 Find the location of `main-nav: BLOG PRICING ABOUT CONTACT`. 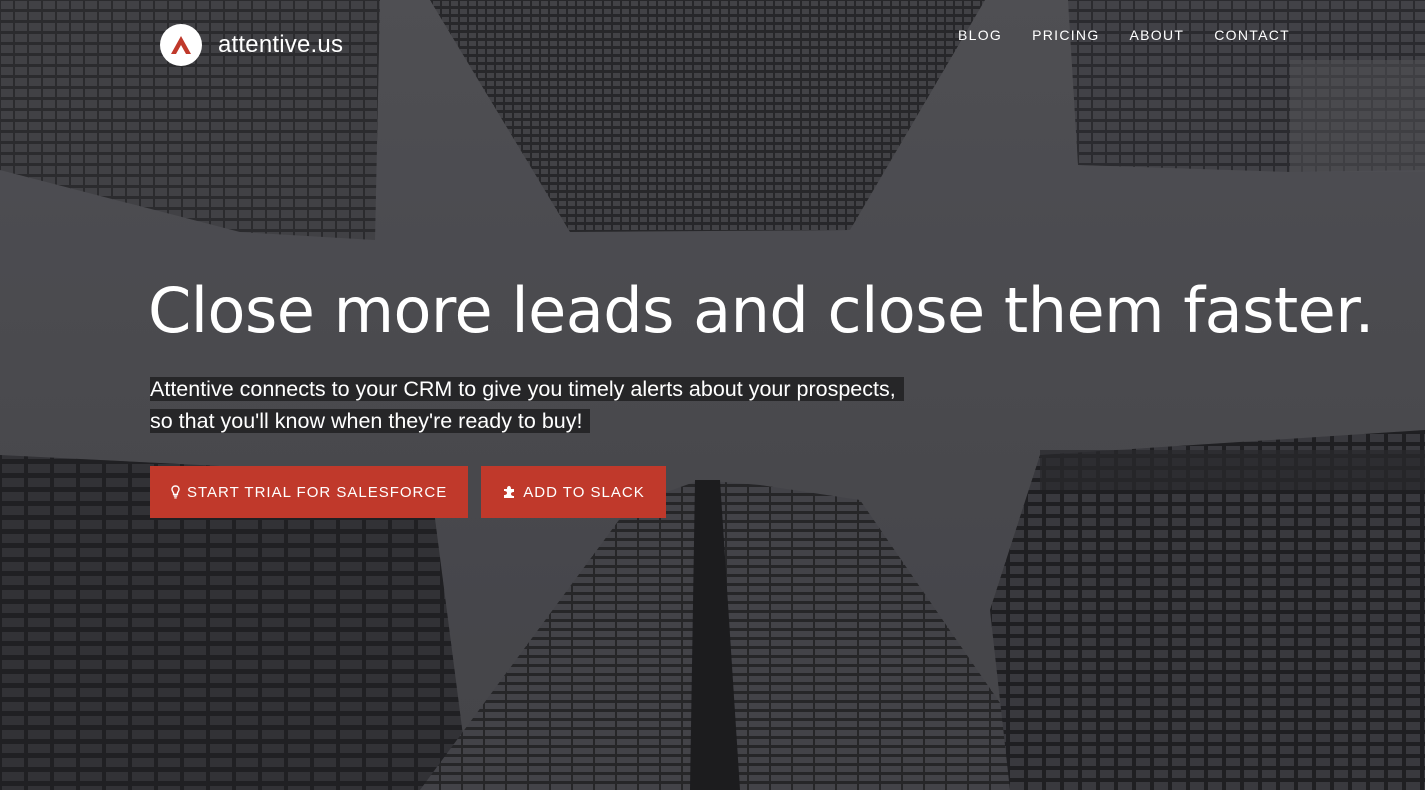

main-nav: BLOG PRICING ABOUT CONTACT is located at coordinates (1124, 35).